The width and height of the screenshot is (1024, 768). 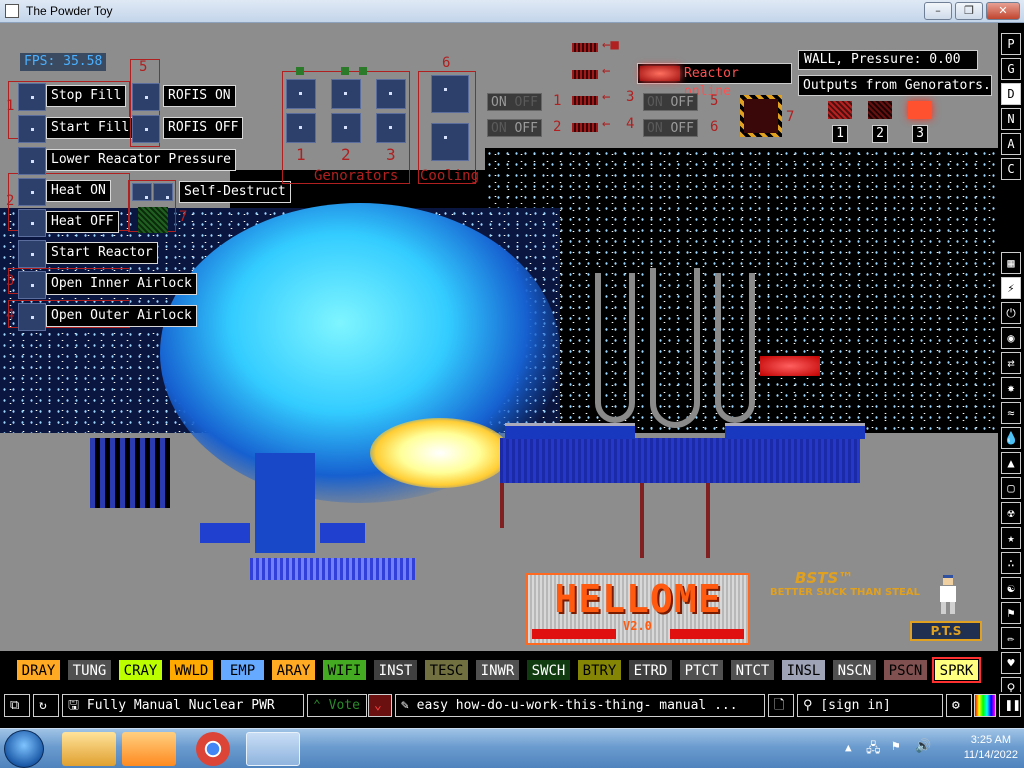 I want to click on gen-cell-1a, so click(x=301, y=94).